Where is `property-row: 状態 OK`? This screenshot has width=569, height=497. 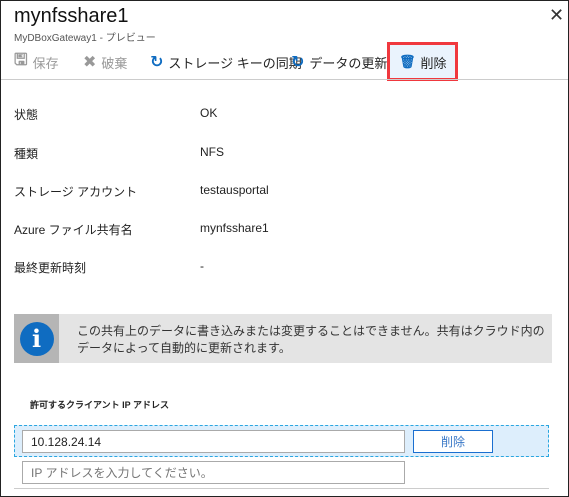
property-row: 状態 OK is located at coordinates (115, 114).